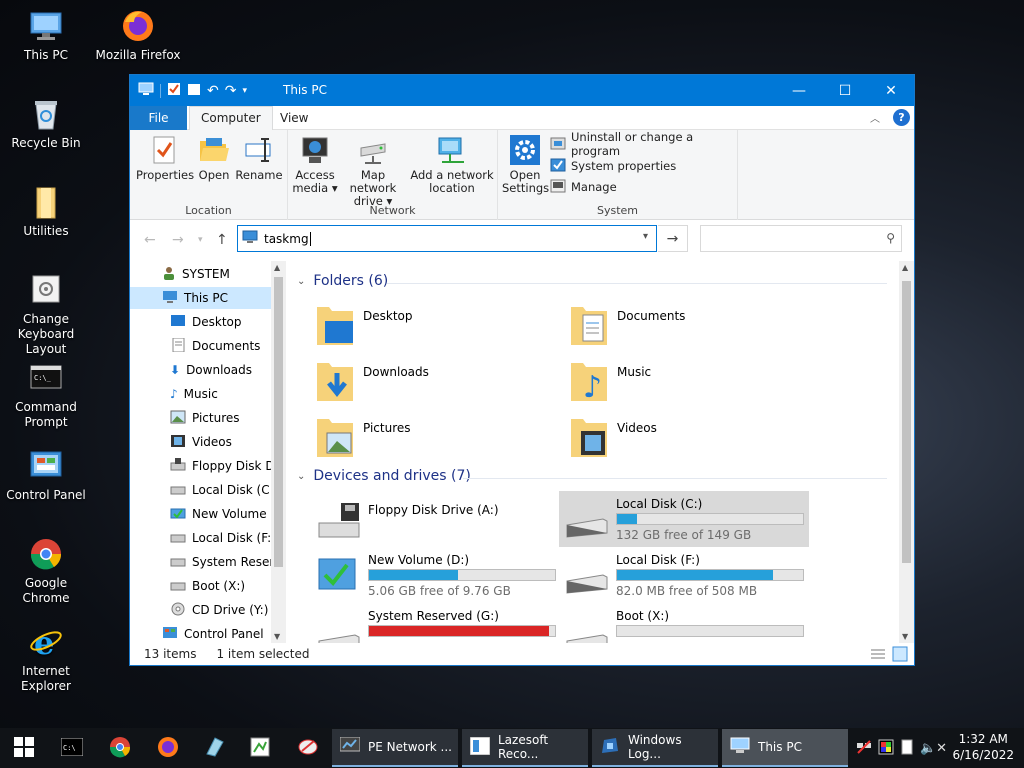 Image resolution: width=1024 pixels, height=768 pixels. Describe the element at coordinates (684, 623) in the screenshot. I see `drive-boot-x: Boot (X:)` at that location.